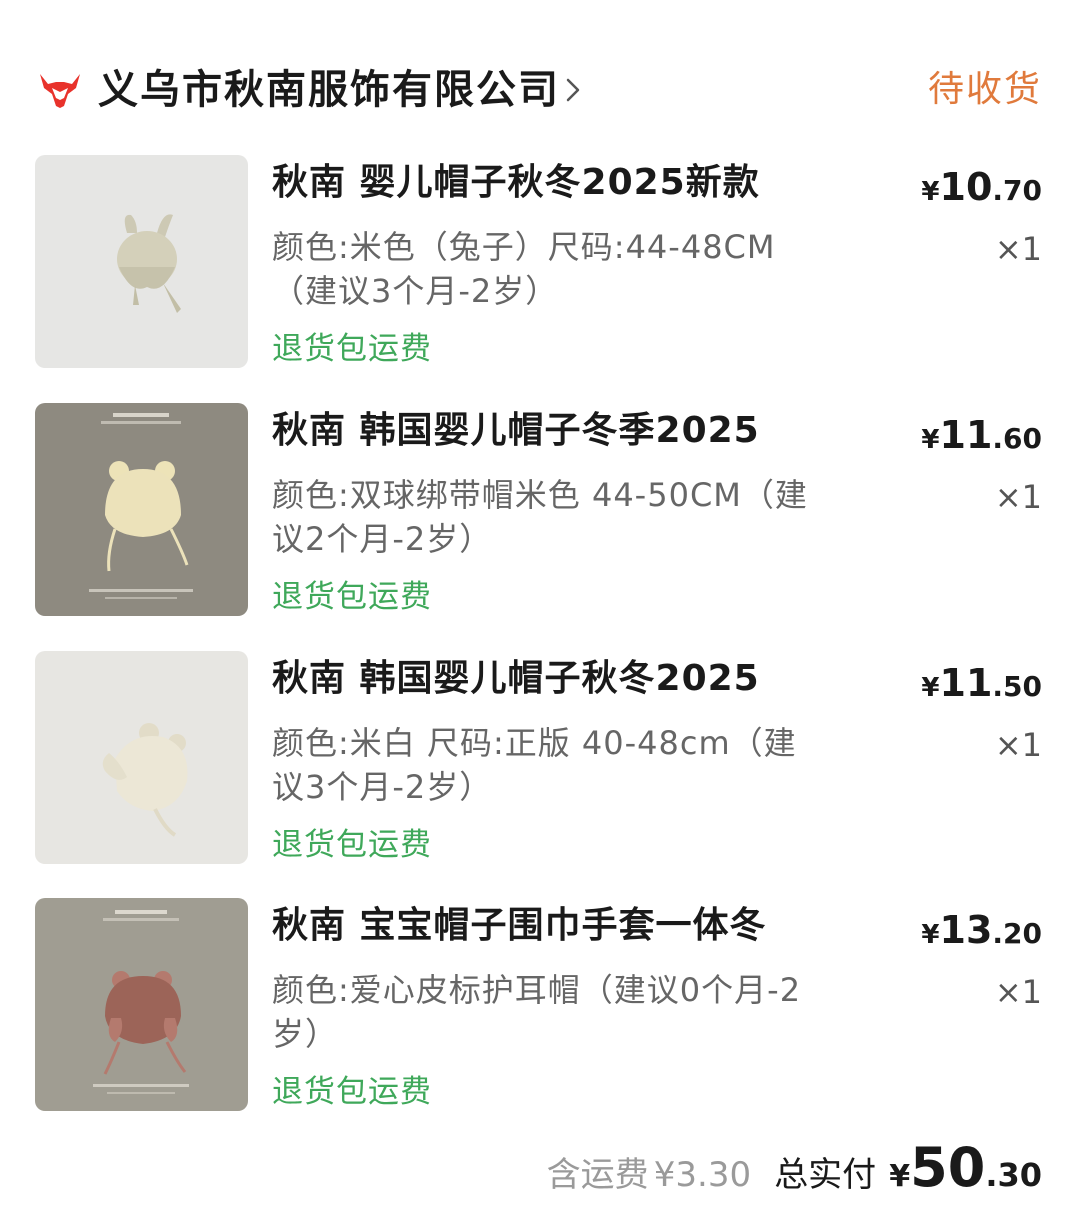 The image size is (1080, 1221). Describe the element at coordinates (542, 765) in the screenshot. I see `product-spec: 颜色:米白 尺码:正版 40-48cm（建议3个月-2岁）` at that location.